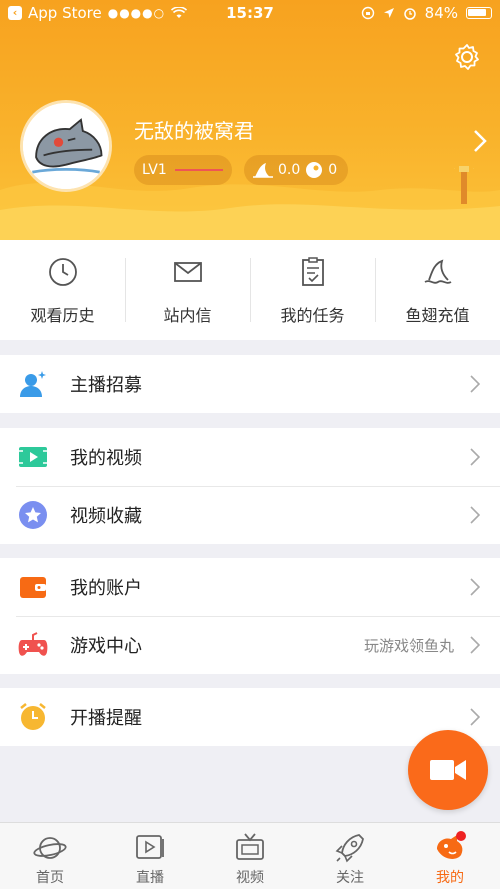 The image size is (500, 889). Describe the element at coordinates (450, 856) in the screenshot. I see `tab-mine: 我的` at that location.